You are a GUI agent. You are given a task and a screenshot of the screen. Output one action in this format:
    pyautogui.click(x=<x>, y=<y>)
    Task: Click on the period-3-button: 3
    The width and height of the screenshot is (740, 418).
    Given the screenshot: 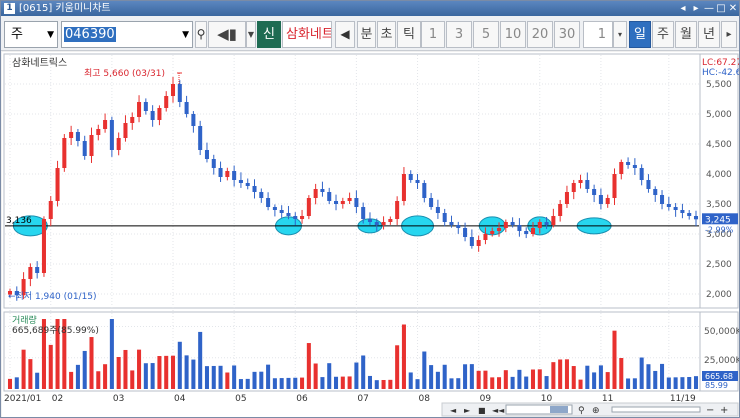 What is the action you would take?
    pyautogui.click(x=459, y=34)
    